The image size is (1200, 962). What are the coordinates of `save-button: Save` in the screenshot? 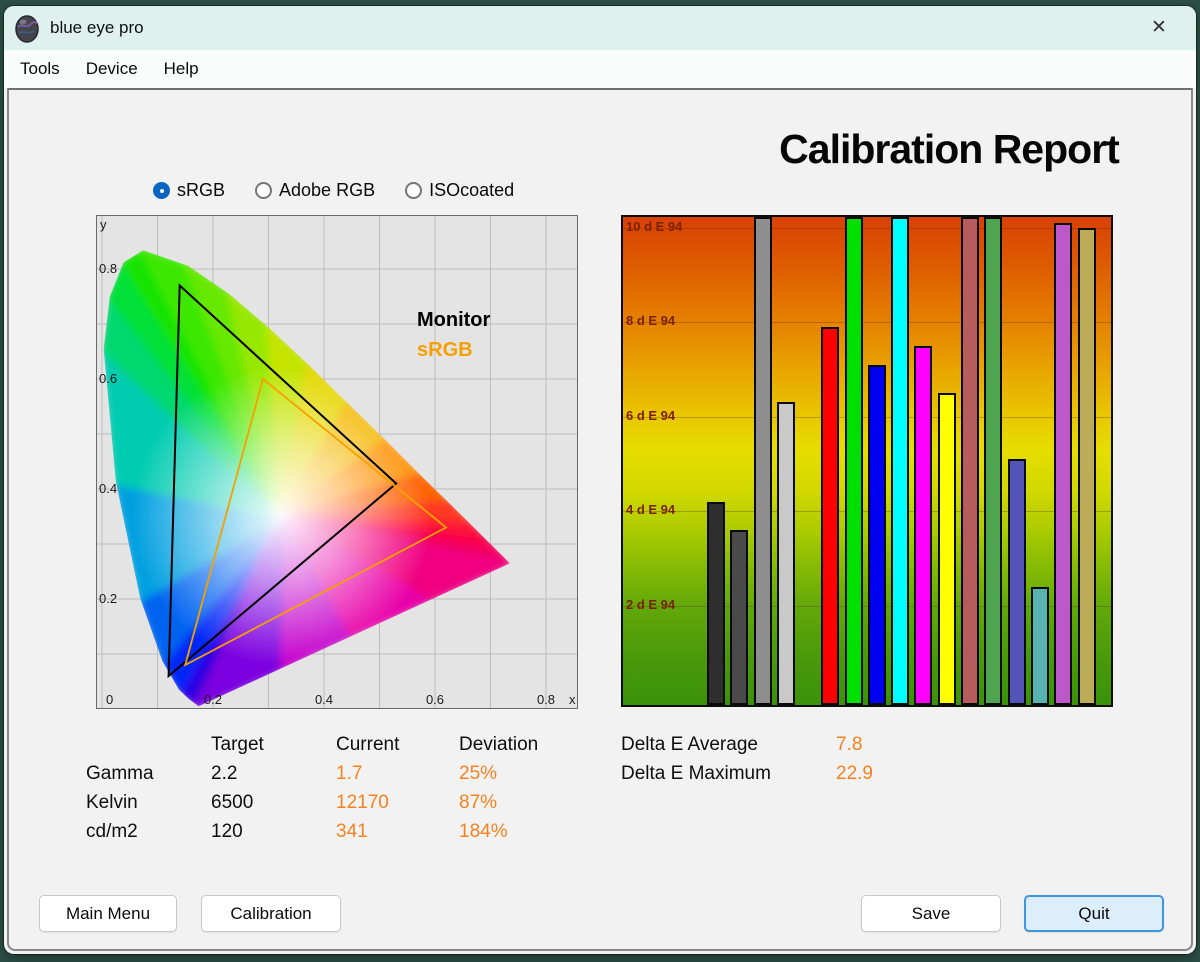 It's located at (931, 913).